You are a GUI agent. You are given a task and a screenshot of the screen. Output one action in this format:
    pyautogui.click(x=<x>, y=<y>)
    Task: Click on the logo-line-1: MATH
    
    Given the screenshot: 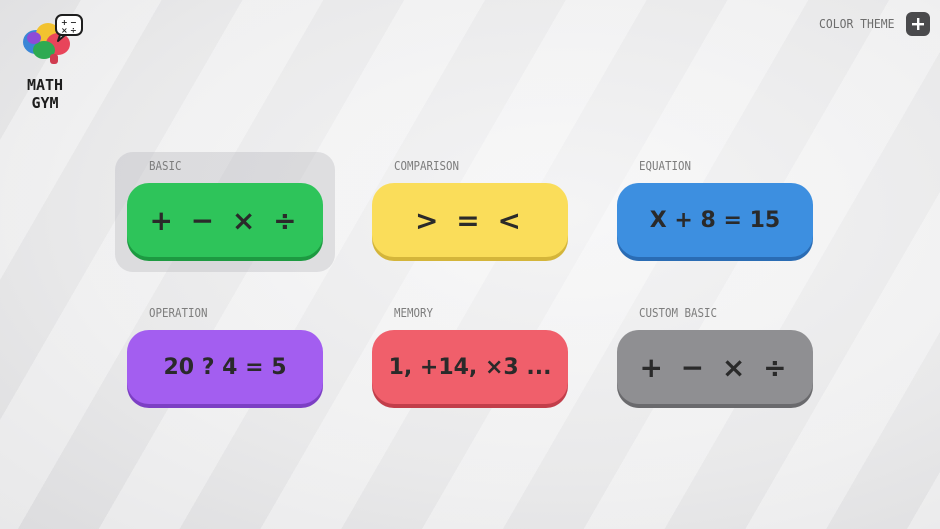 What is the action you would take?
    pyautogui.click(x=45, y=85)
    